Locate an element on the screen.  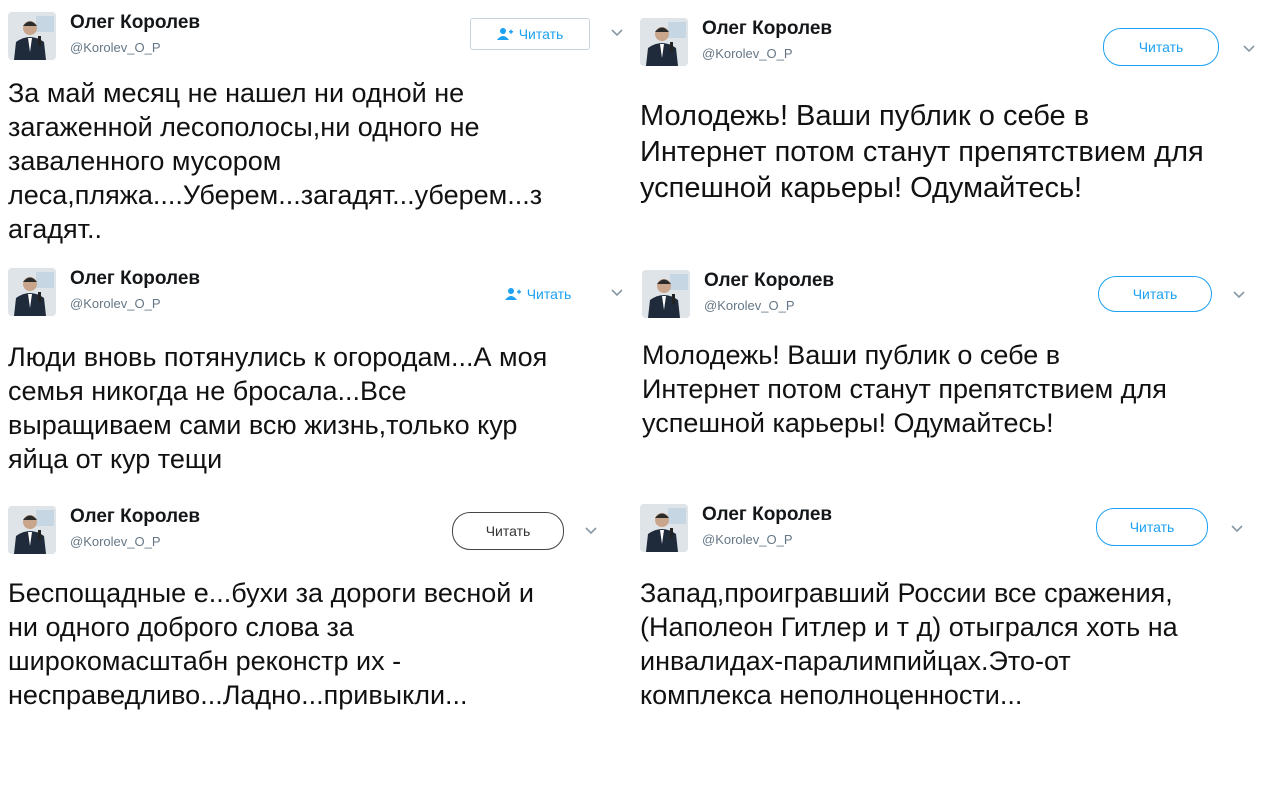
tweet-text-line: агадят.. is located at coordinates (55, 229).